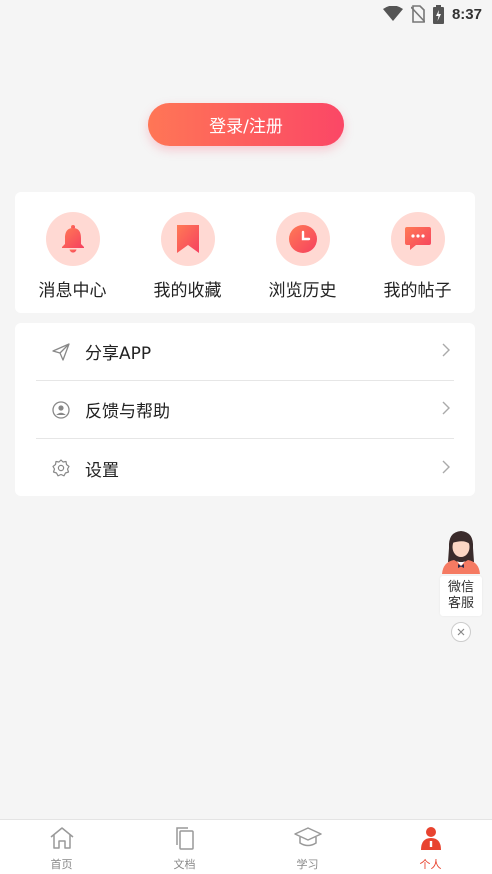 This screenshot has height=874, width=492. I want to click on tab-label: 首页, so click(61, 864).